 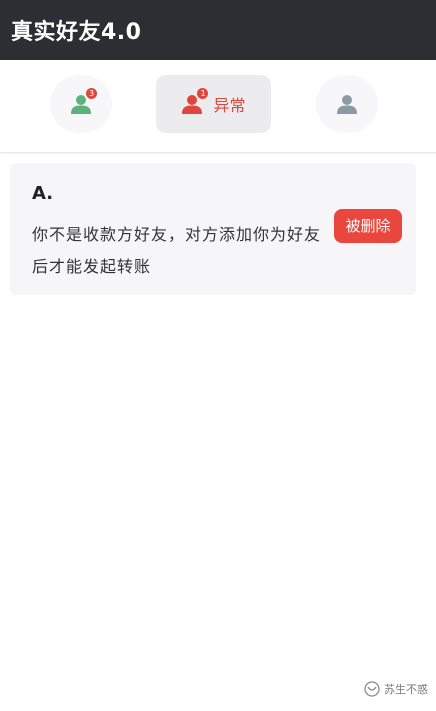 What do you see at coordinates (203, 93) in the screenshot?
I see `tab-abnormal-badge: 1` at bounding box center [203, 93].